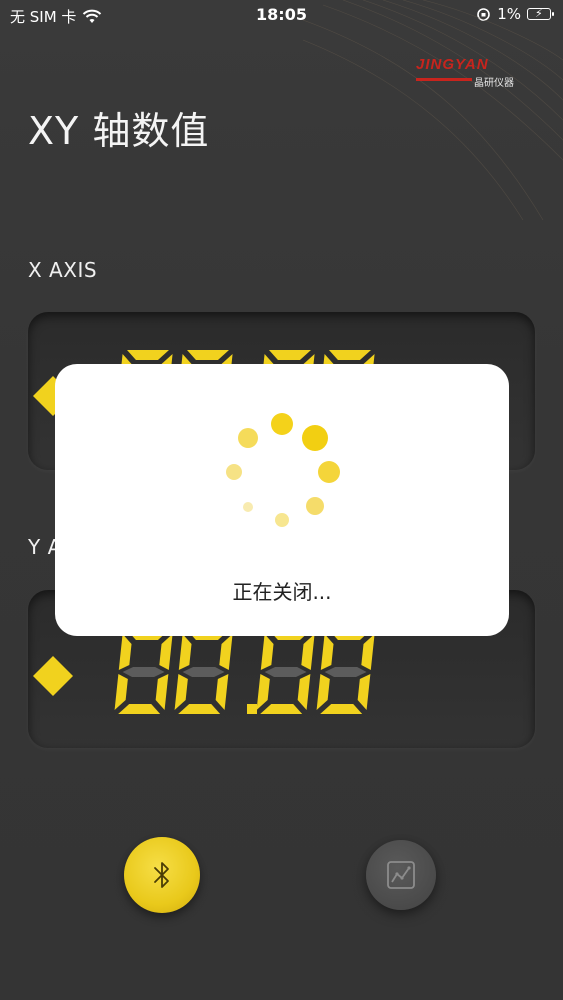  I want to click on brand-logo: JINGYAN 晶研仪器, so click(468, 72).